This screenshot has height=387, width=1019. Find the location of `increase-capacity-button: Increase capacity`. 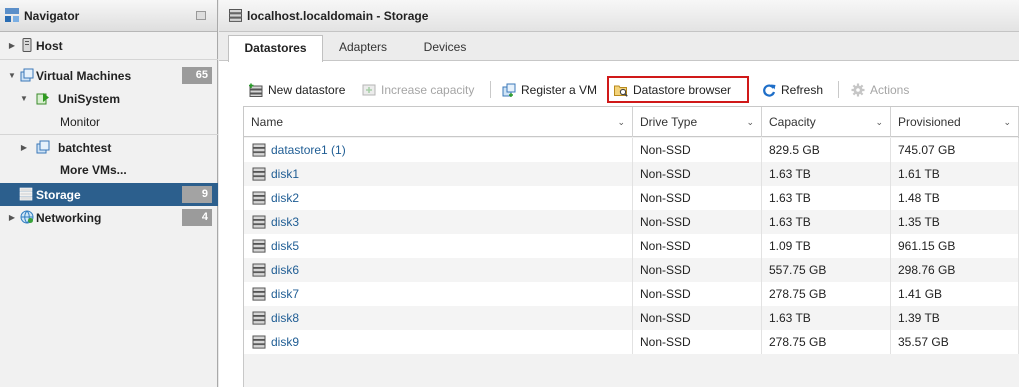

increase-capacity-button: Increase capacity is located at coordinates (418, 89).